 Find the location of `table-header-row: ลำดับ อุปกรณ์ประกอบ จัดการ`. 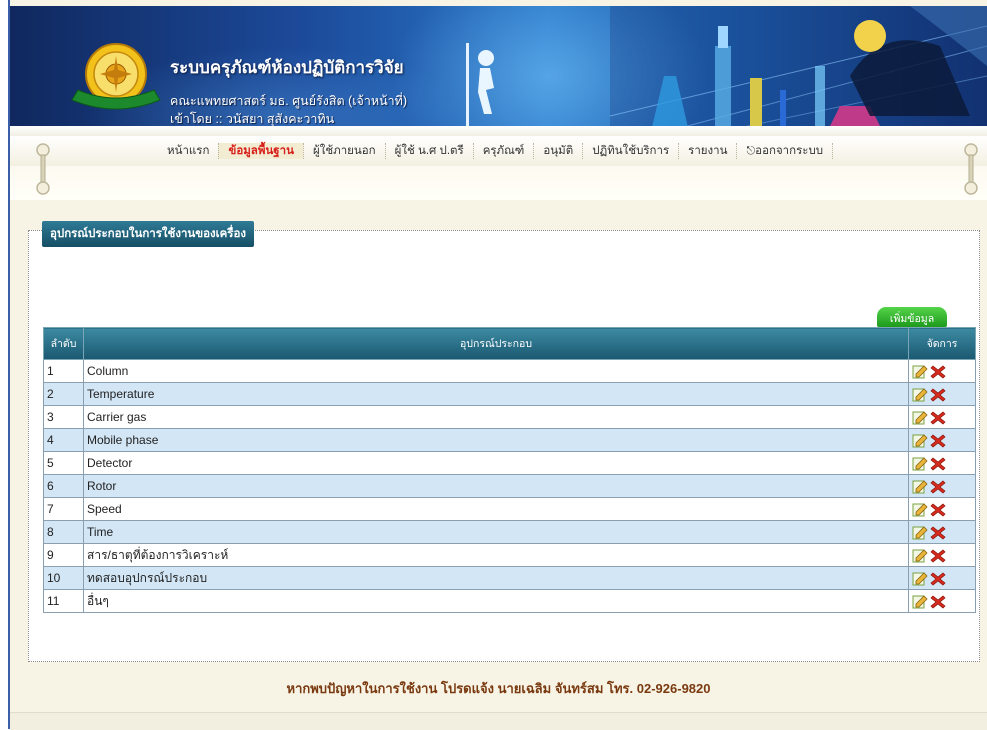

table-header-row: ลำดับ อุปกรณ์ประกอบ จัดการ is located at coordinates (509, 343).